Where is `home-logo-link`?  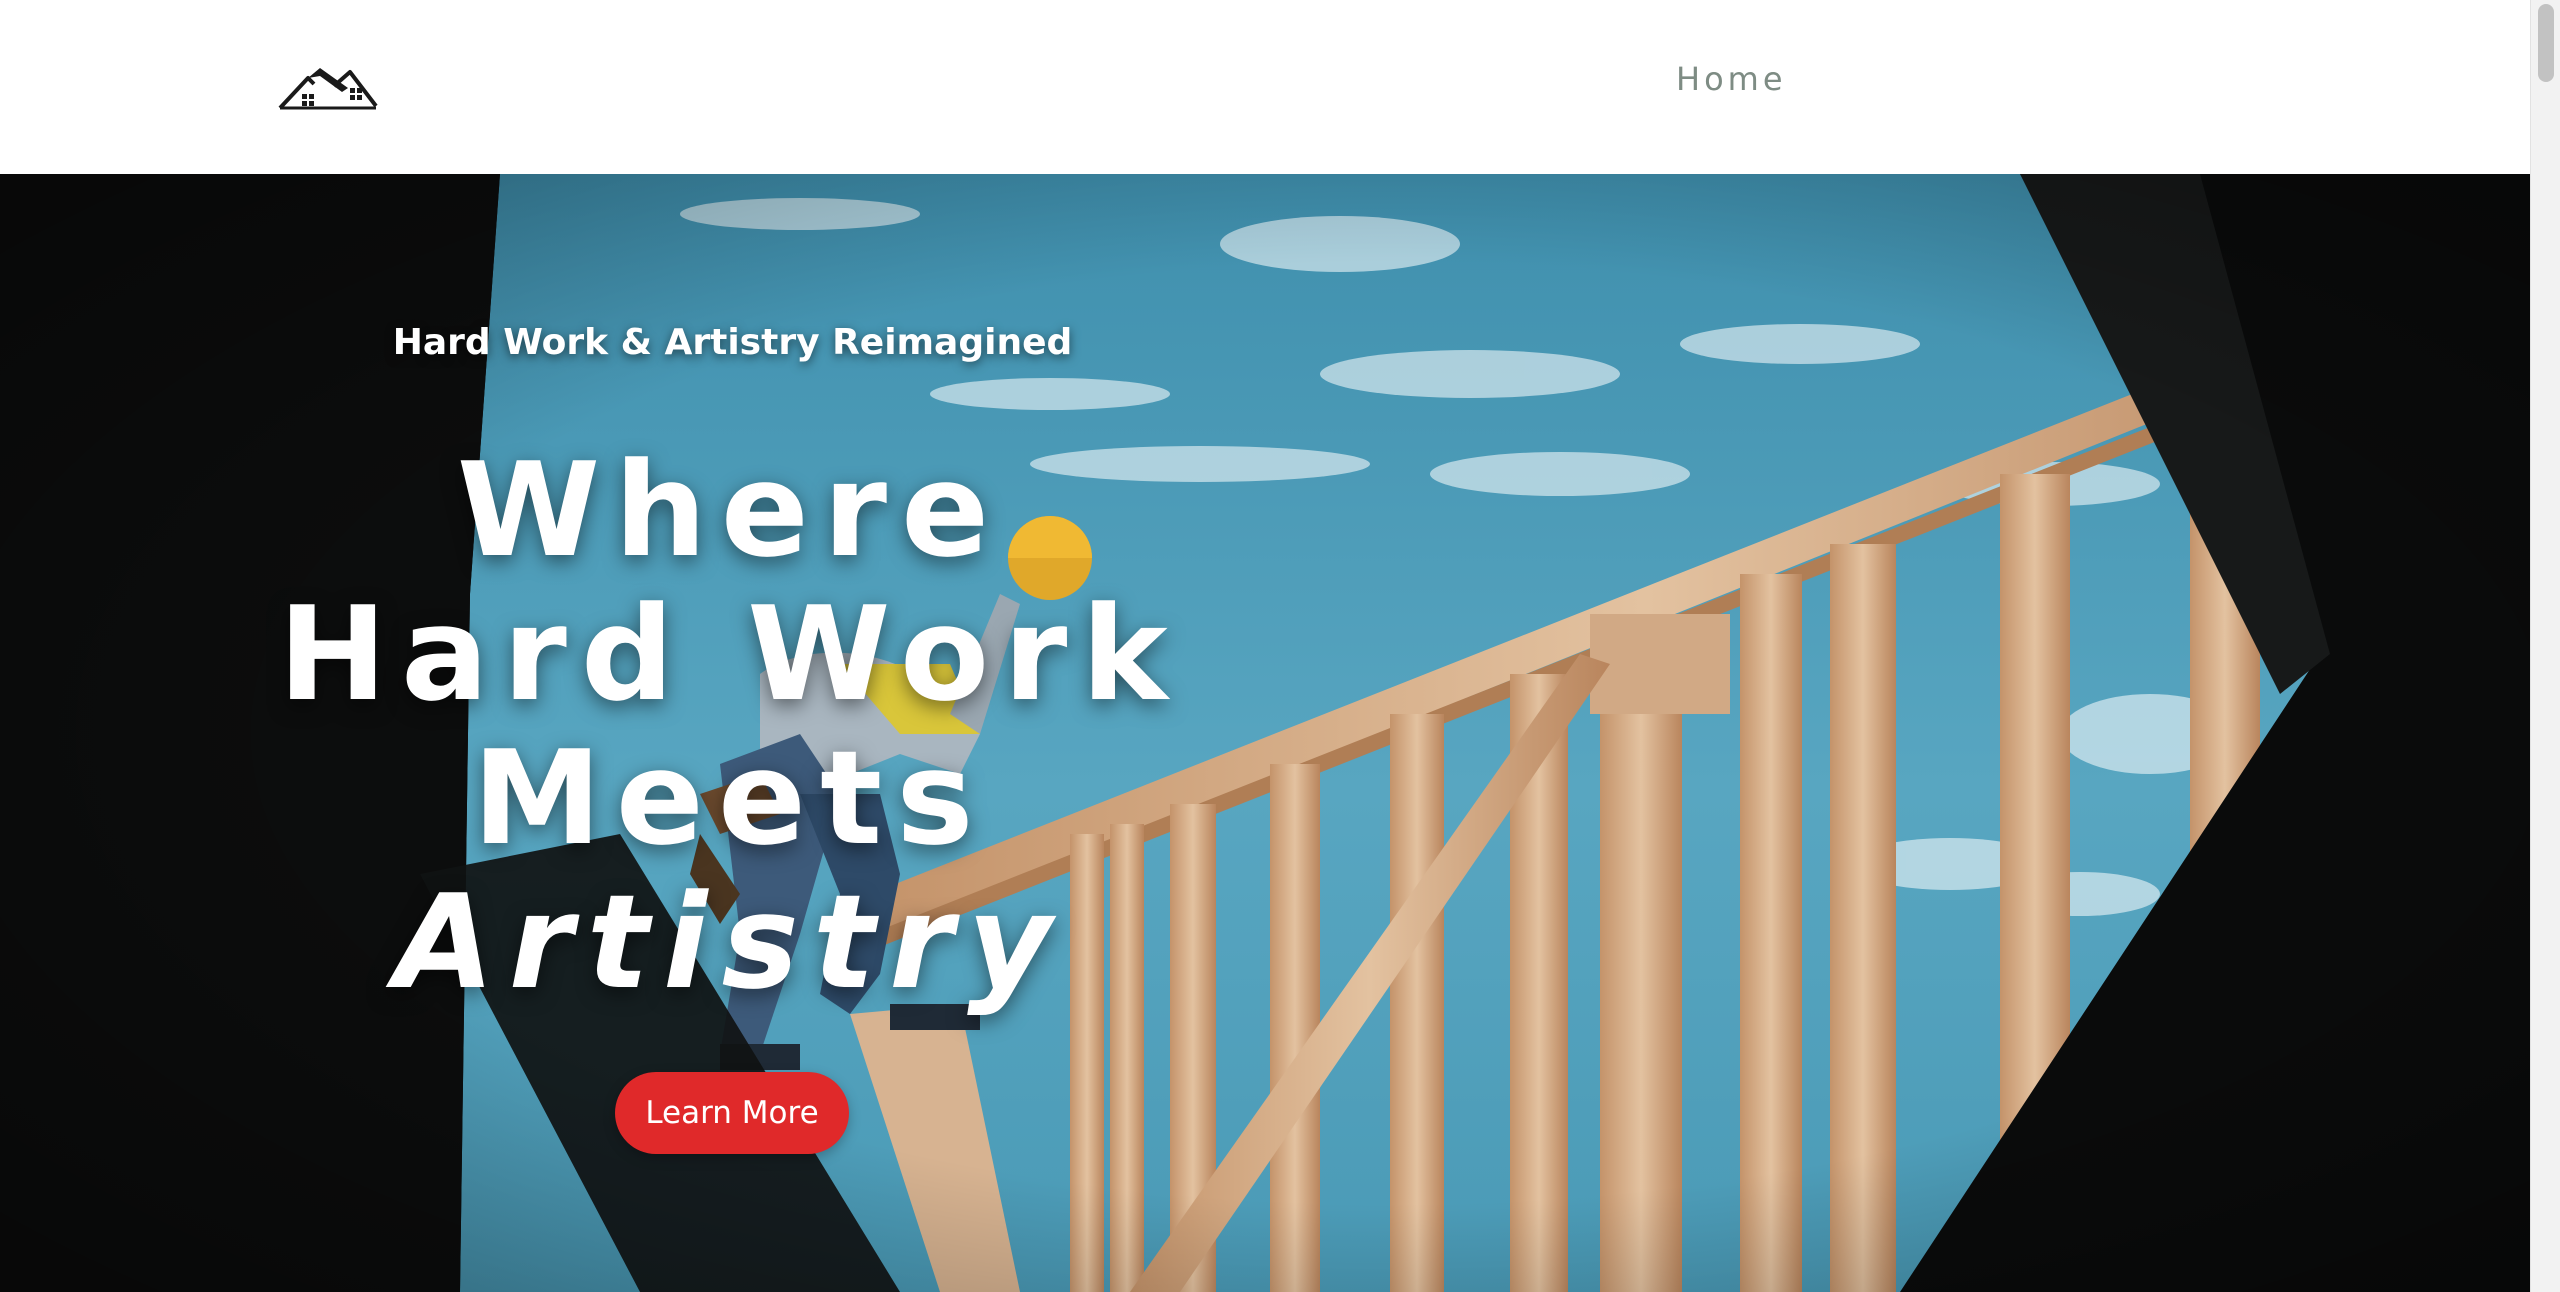
home-logo-link is located at coordinates (328, 88).